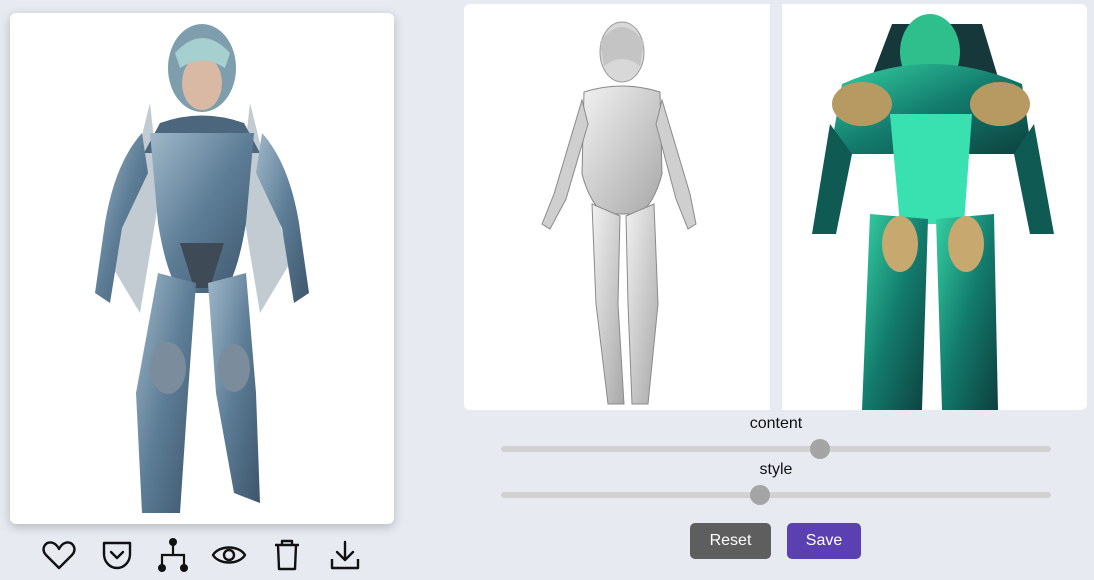  Describe the element at coordinates (776, 495) in the screenshot. I see `style-slider` at that location.